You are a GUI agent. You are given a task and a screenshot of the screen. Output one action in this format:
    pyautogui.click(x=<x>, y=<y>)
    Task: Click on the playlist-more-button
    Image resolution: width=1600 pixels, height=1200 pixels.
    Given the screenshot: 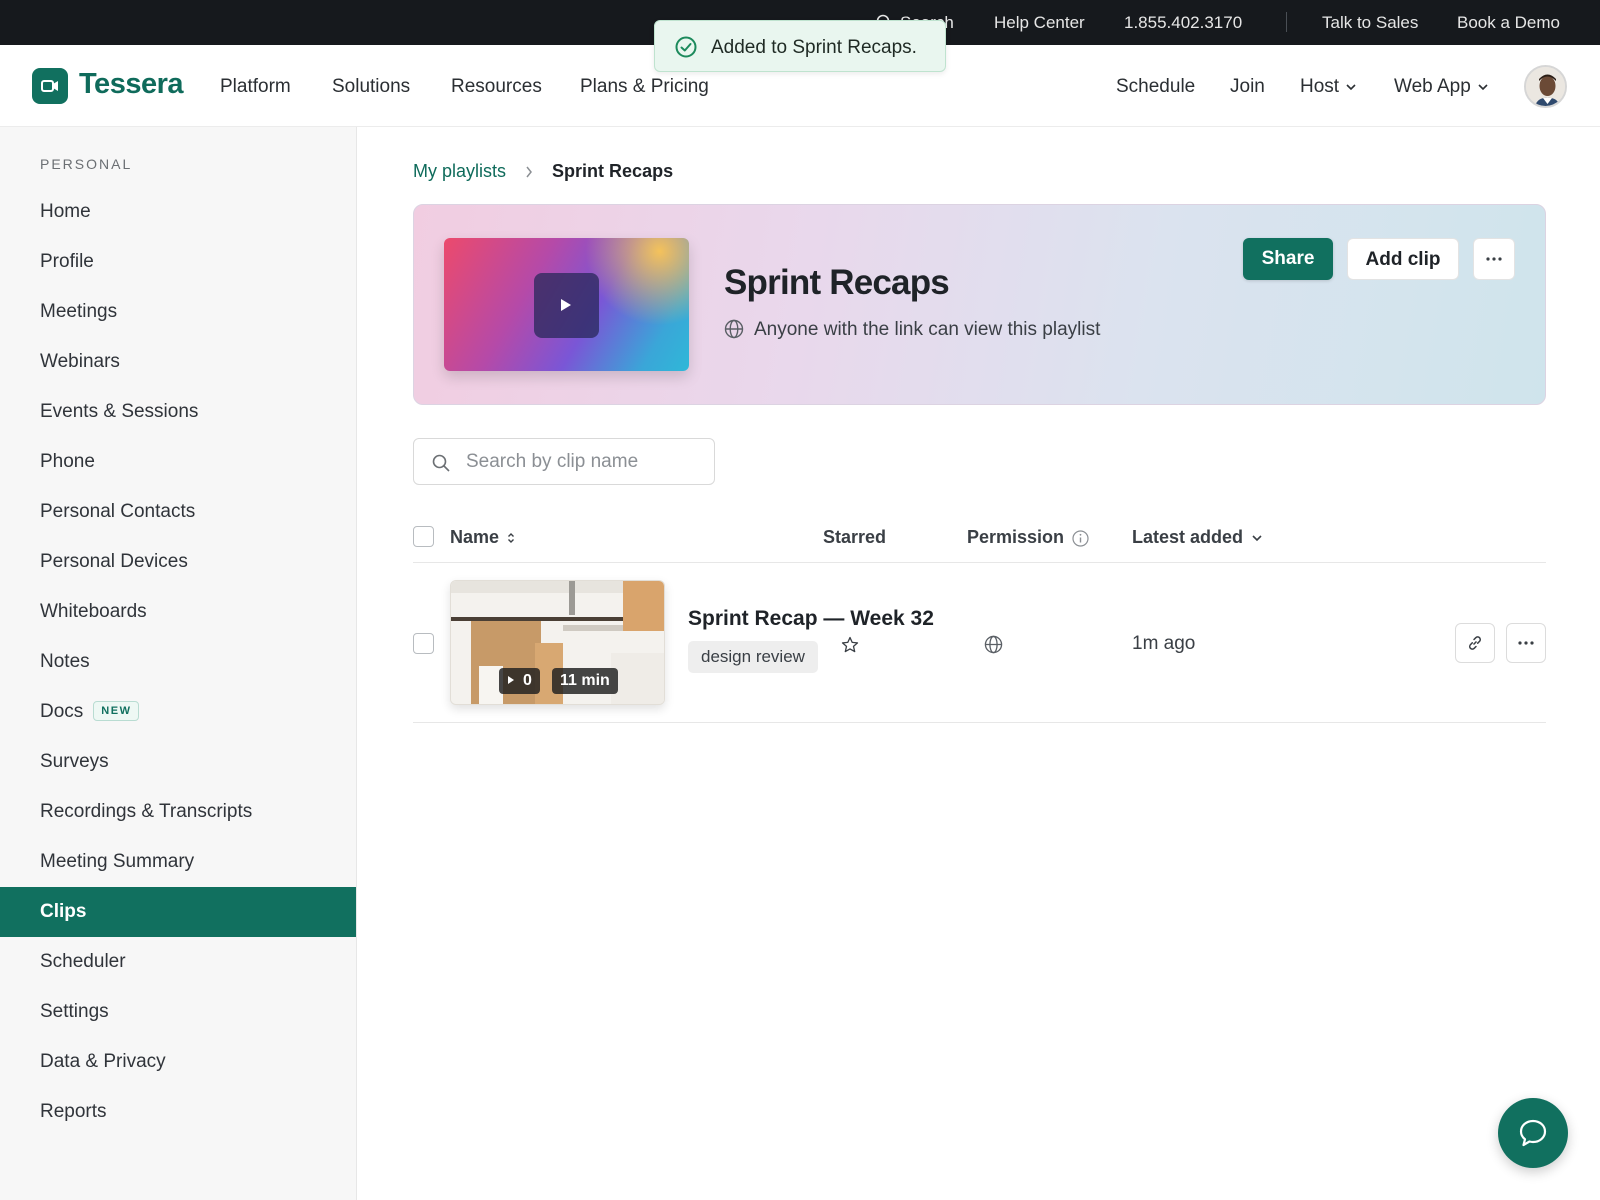 What is the action you would take?
    pyautogui.click(x=1494, y=259)
    